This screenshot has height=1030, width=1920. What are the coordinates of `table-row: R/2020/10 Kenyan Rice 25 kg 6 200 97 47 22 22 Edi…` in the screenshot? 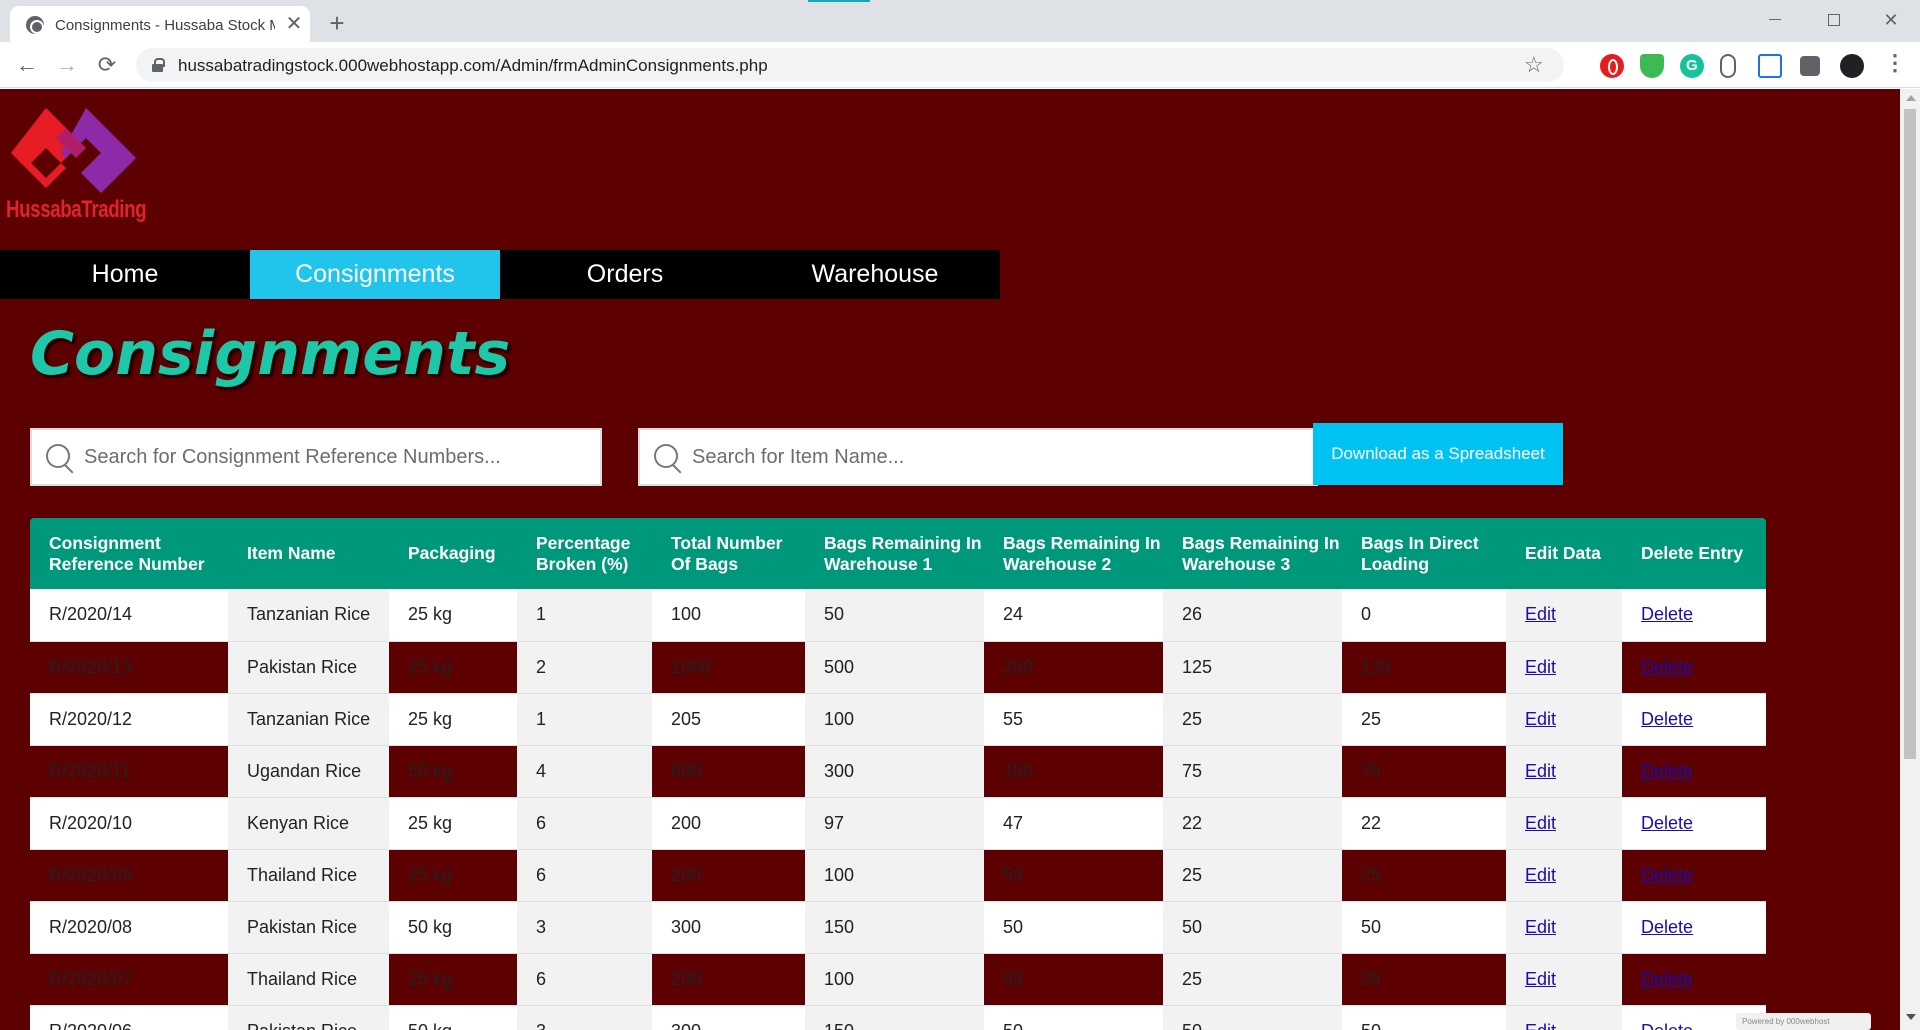 It's located at (898, 823).